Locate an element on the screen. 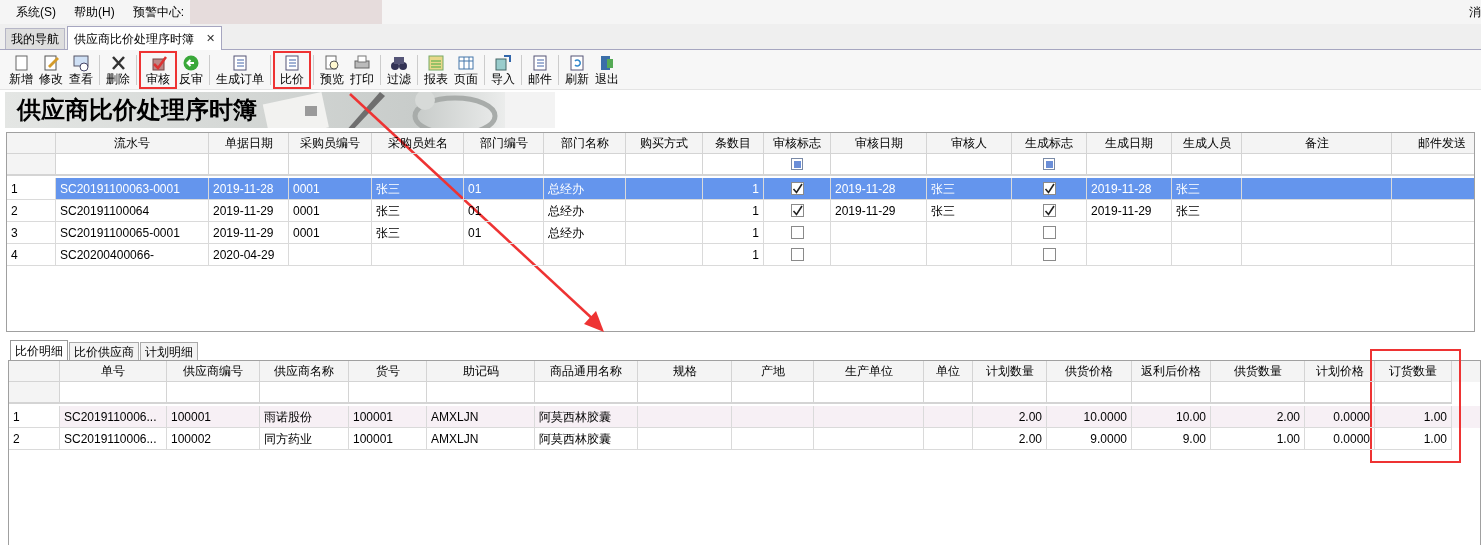 The height and width of the screenshot is (545, 1481). toolbar-button: 查看 is located at coordinates (81, 69).